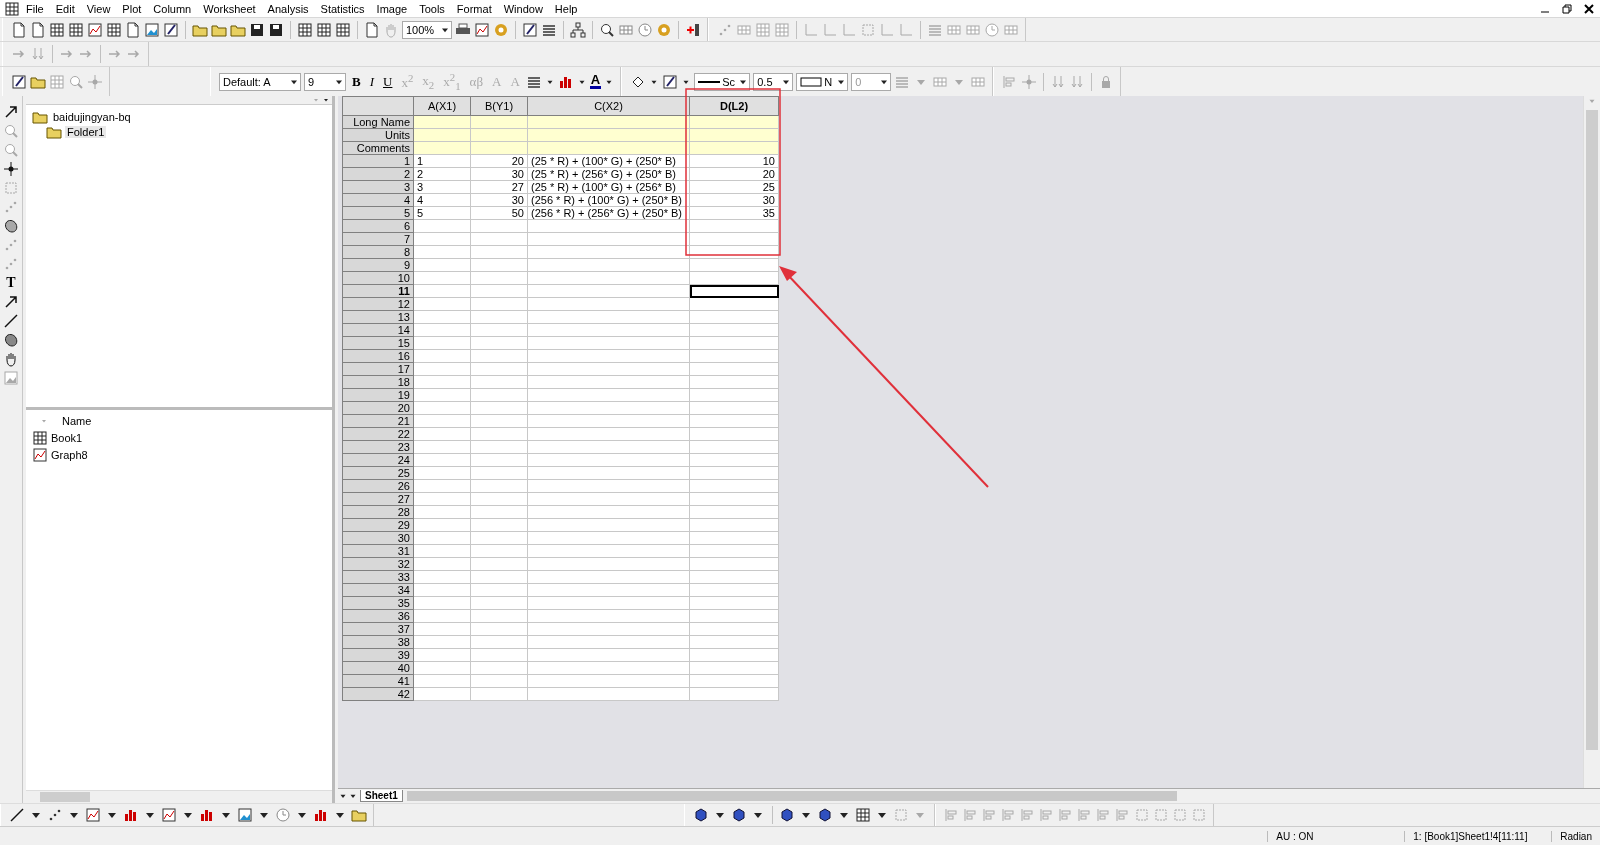  I want to click on menu-item: Window, so click(523, 8).